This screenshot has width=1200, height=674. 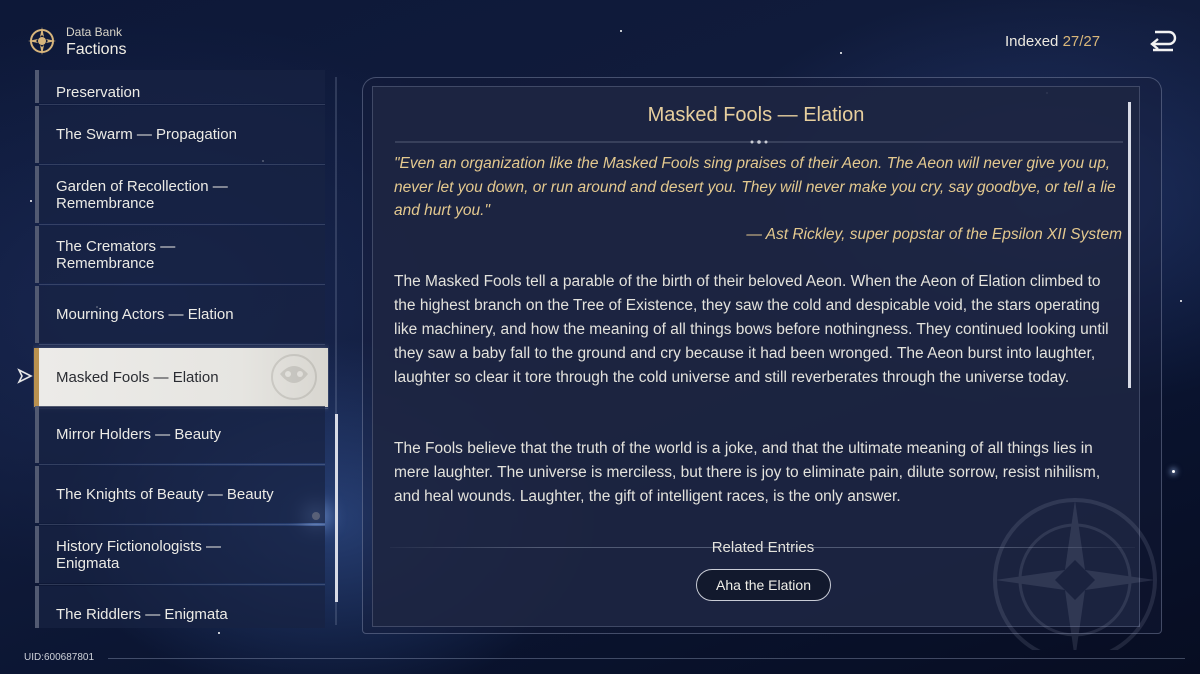 I want to click on masked-fools-emblem-icon, so click(x=294, y=377).